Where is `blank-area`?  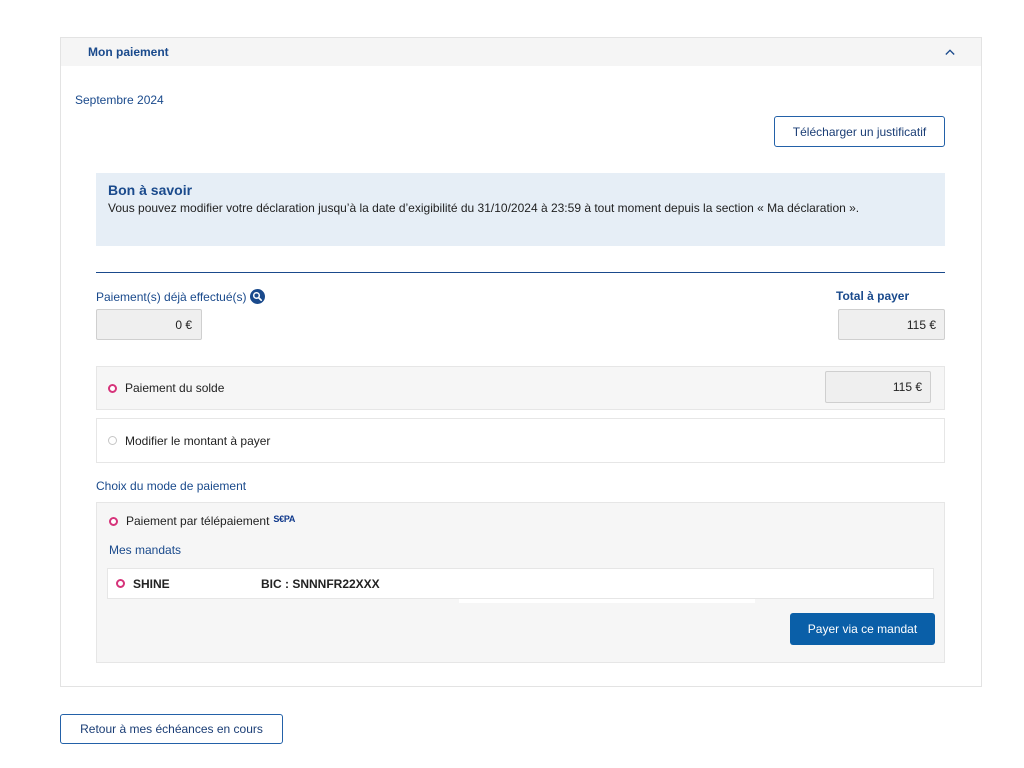
blank-area is located at coordinates (607, 601).